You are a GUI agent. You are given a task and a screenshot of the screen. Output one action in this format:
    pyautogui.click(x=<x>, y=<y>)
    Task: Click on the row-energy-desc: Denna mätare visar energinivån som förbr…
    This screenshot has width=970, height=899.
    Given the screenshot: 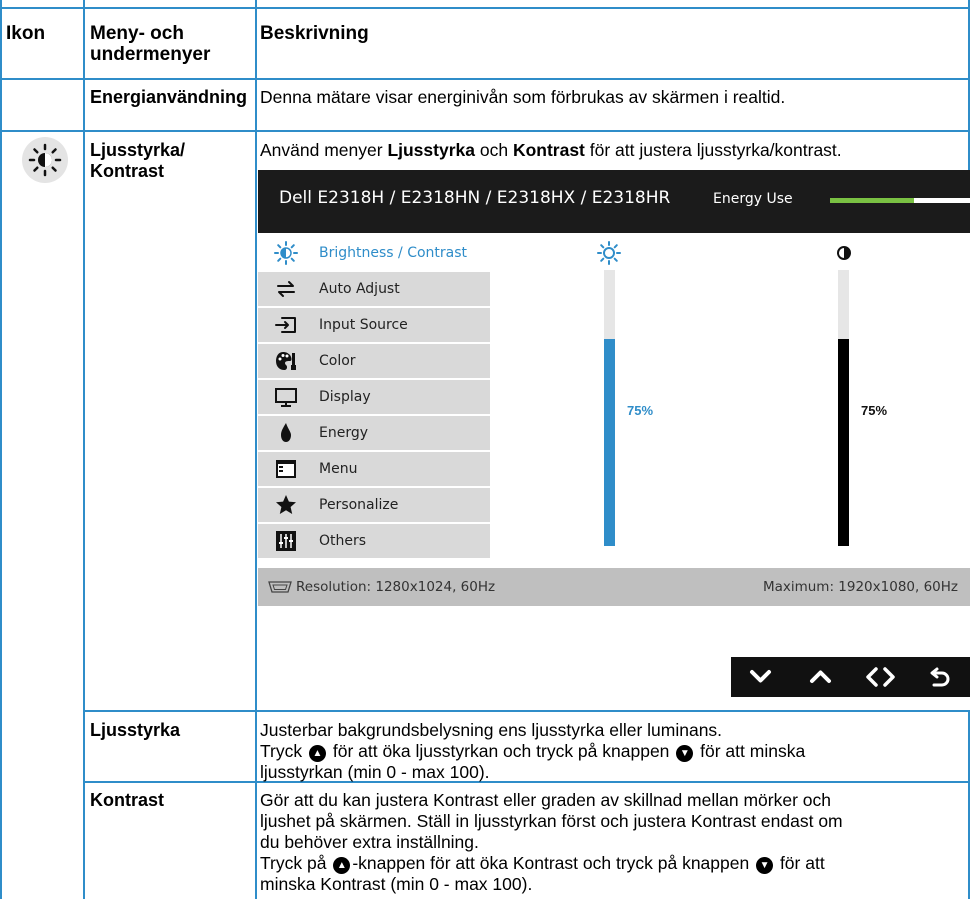 What is the action you would take?
    pyautogui.click(x=523, y=97)
    